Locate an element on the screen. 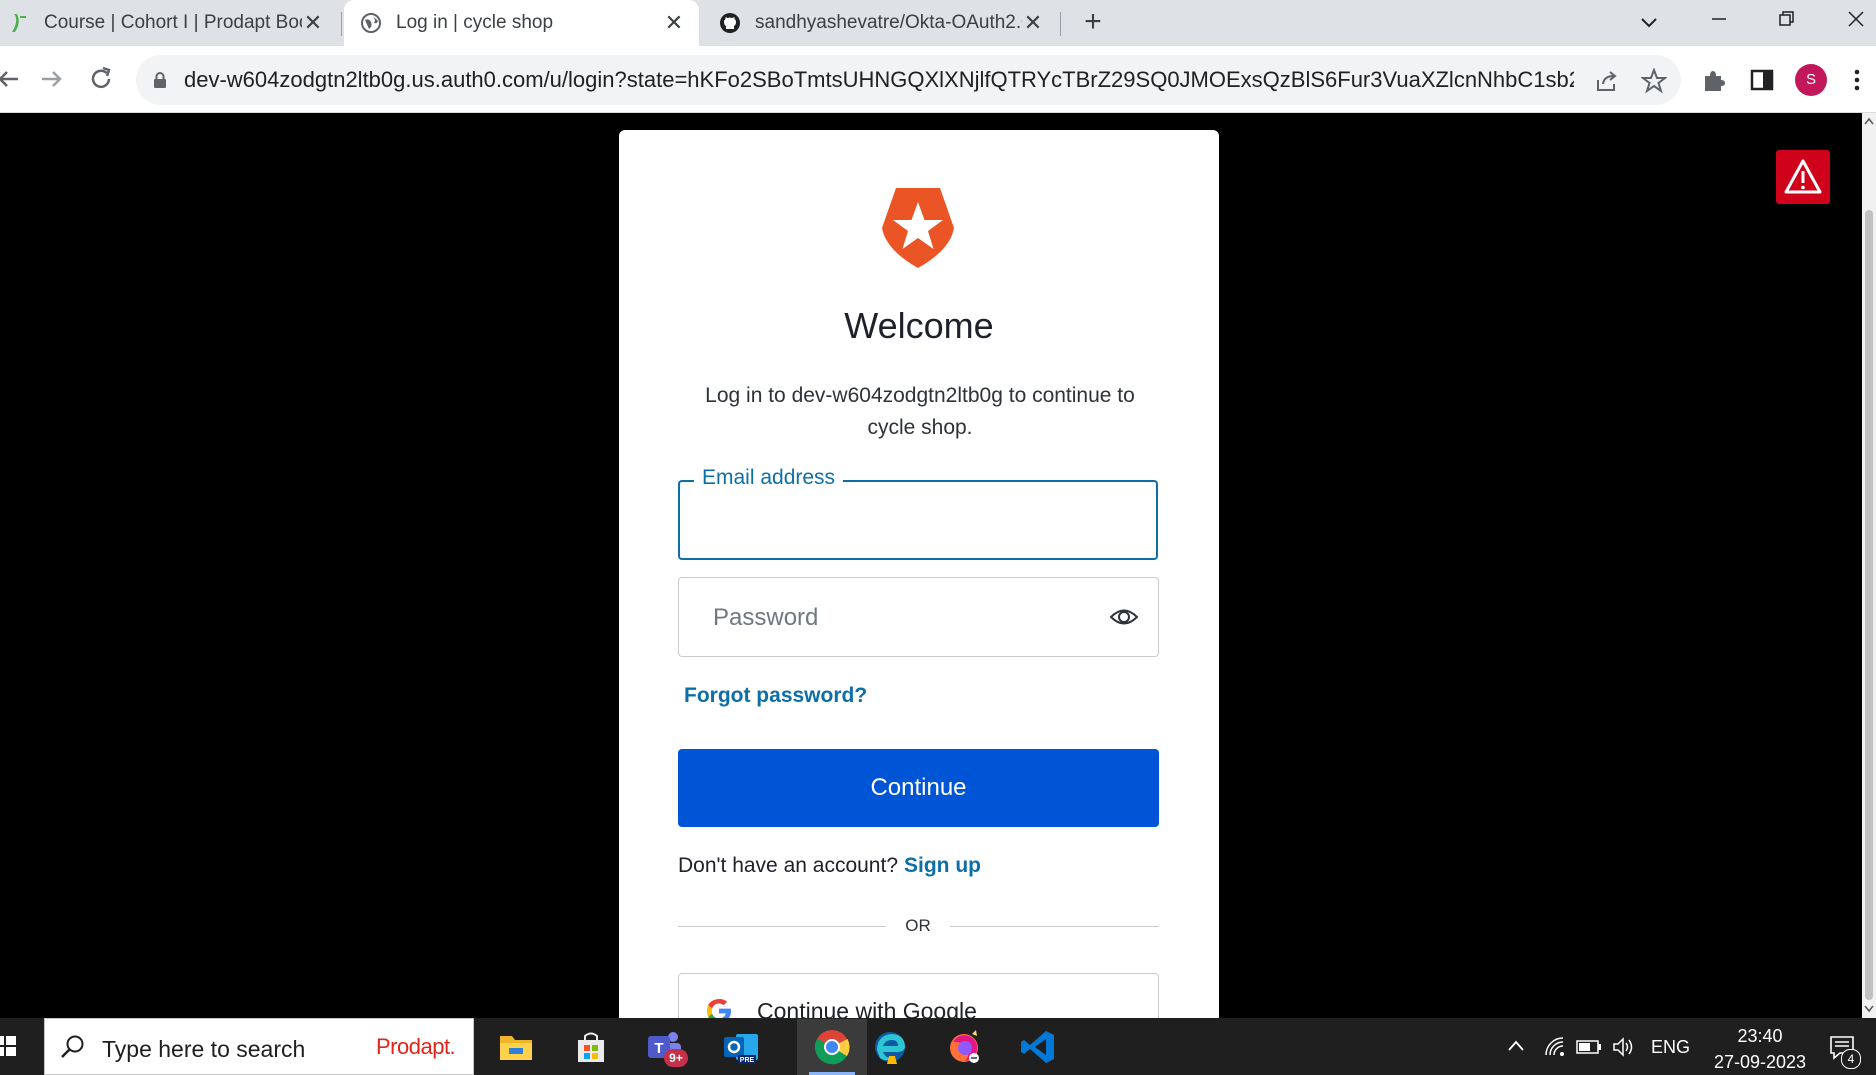 The height and width of the screenshot is (1075, 1876). chrome-icon is located at coordinates (832, 1047).